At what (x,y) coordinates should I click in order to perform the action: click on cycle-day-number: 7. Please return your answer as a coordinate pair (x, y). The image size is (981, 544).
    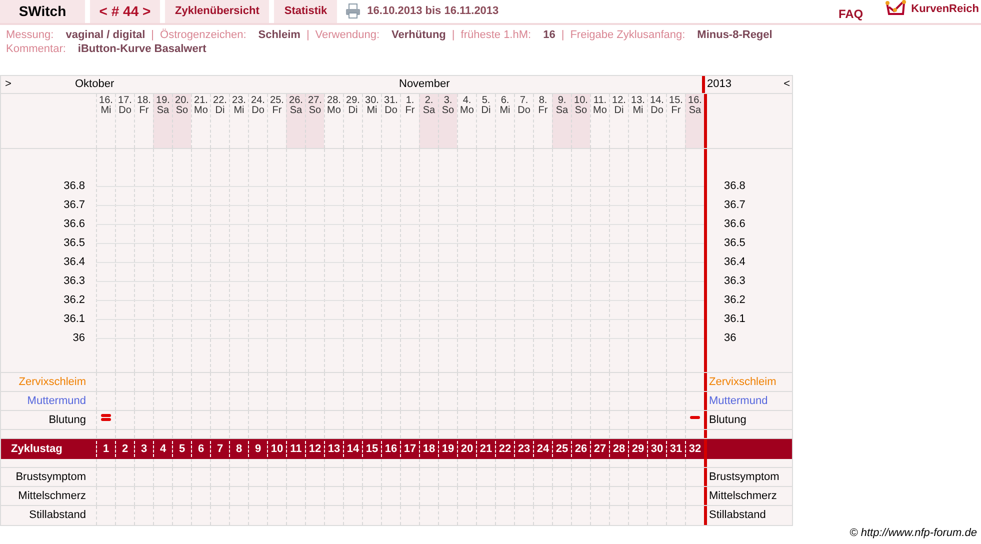
    Looking at the image, I should click on (220, 449).